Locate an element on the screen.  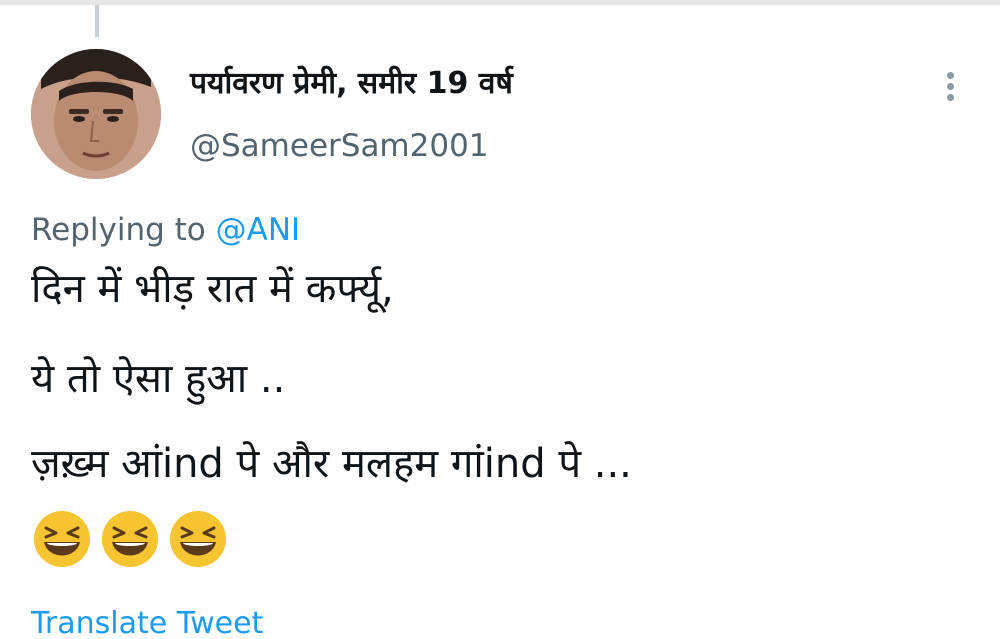
tweet-text-line: ये तो ऐसा हुआ .. is located at coordinates (158, 379).